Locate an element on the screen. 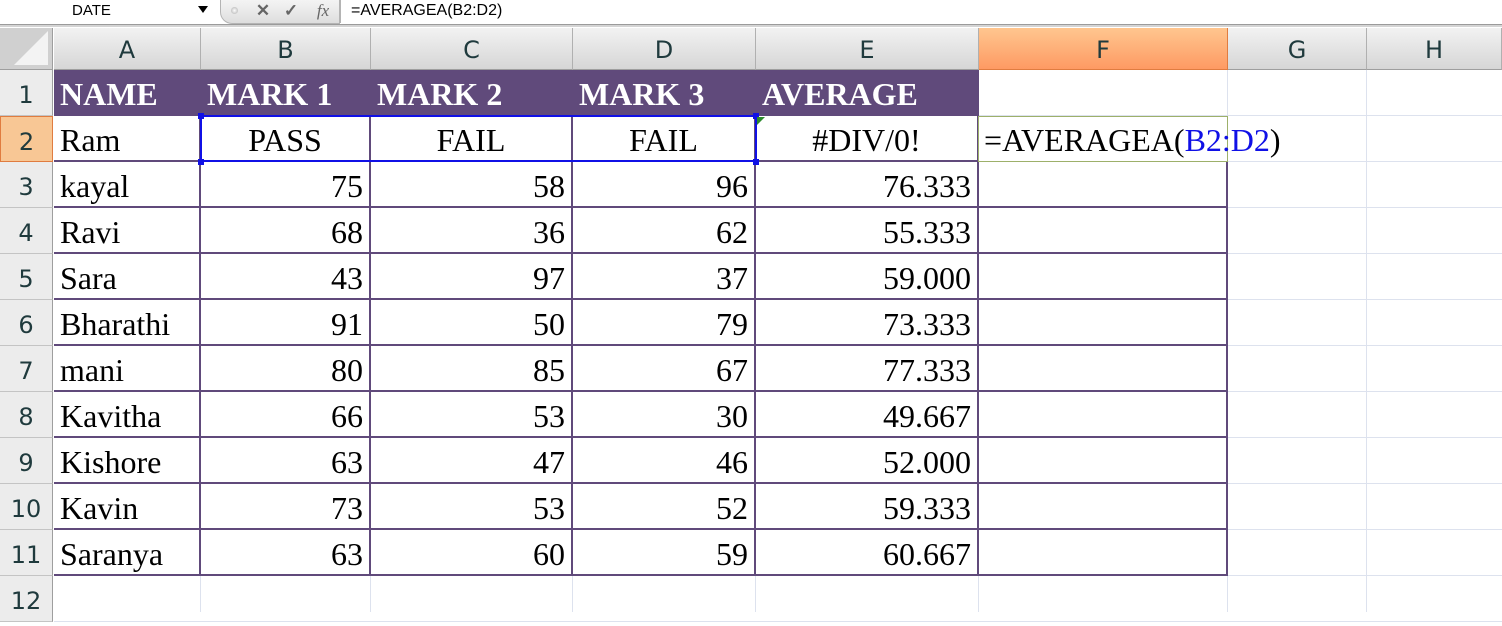 The height and width of the screenshot is (626, 1502). row-header-9: 9 is located at coordinates (26, 461).